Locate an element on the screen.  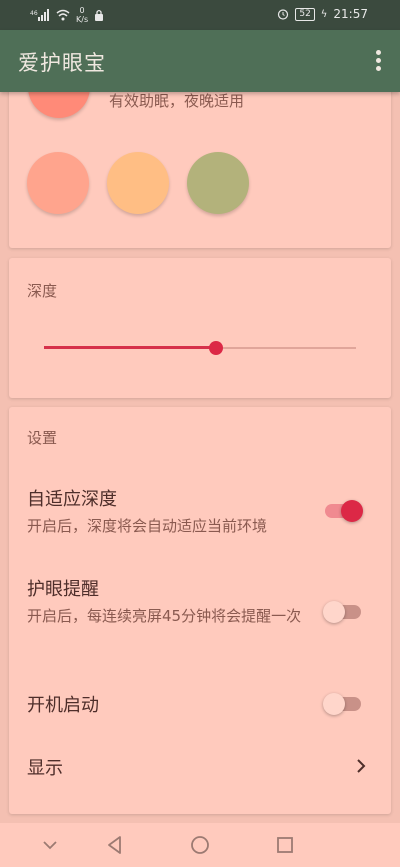
autostart-switch is located at coordinates (342, 704).